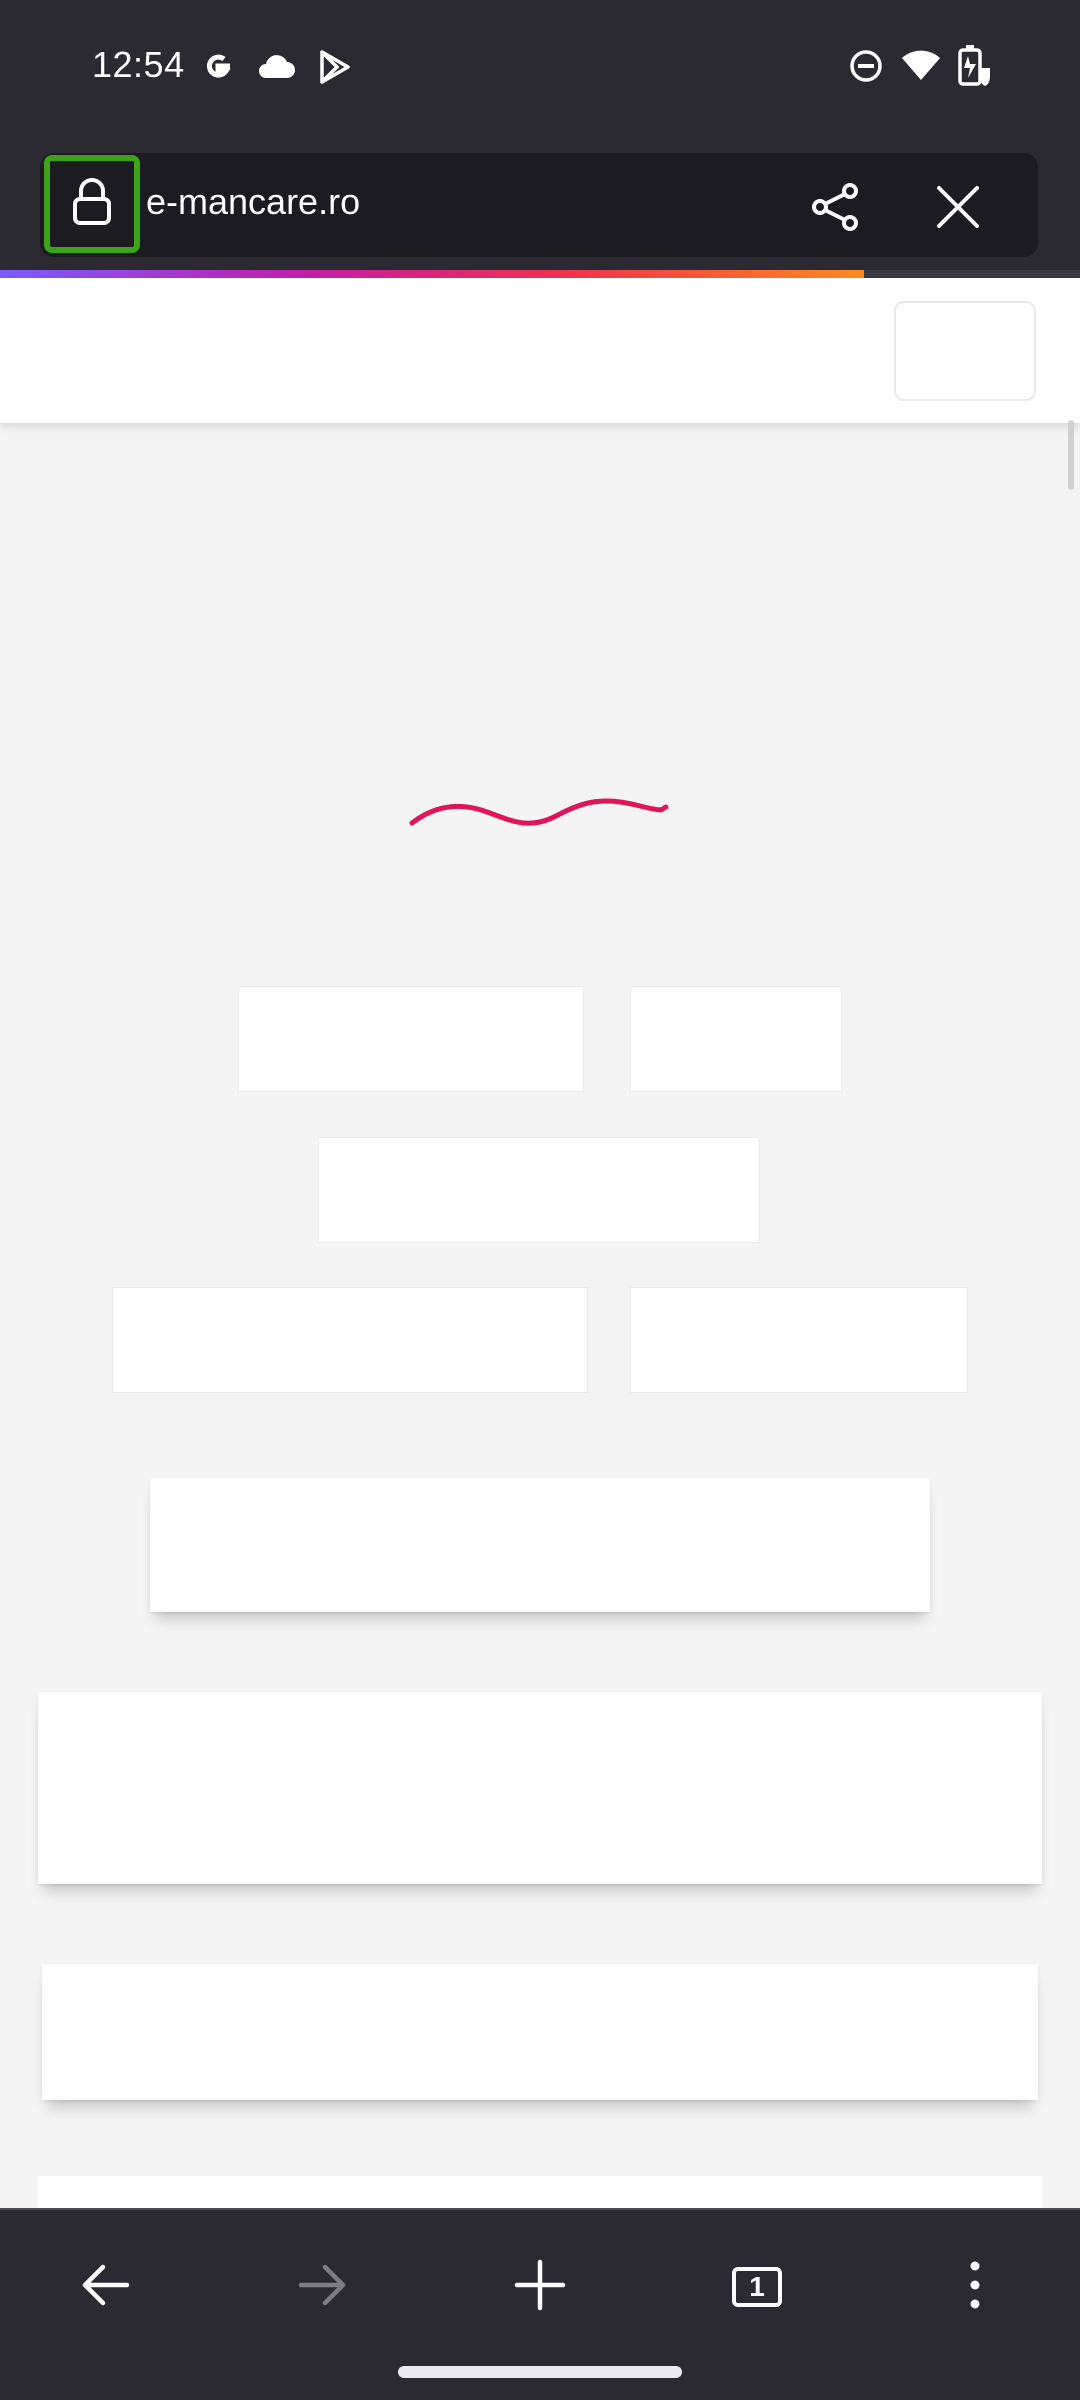 The width and height of the screenshot is (1080, 2400). I want to click on back-button, so click(105, 2287).